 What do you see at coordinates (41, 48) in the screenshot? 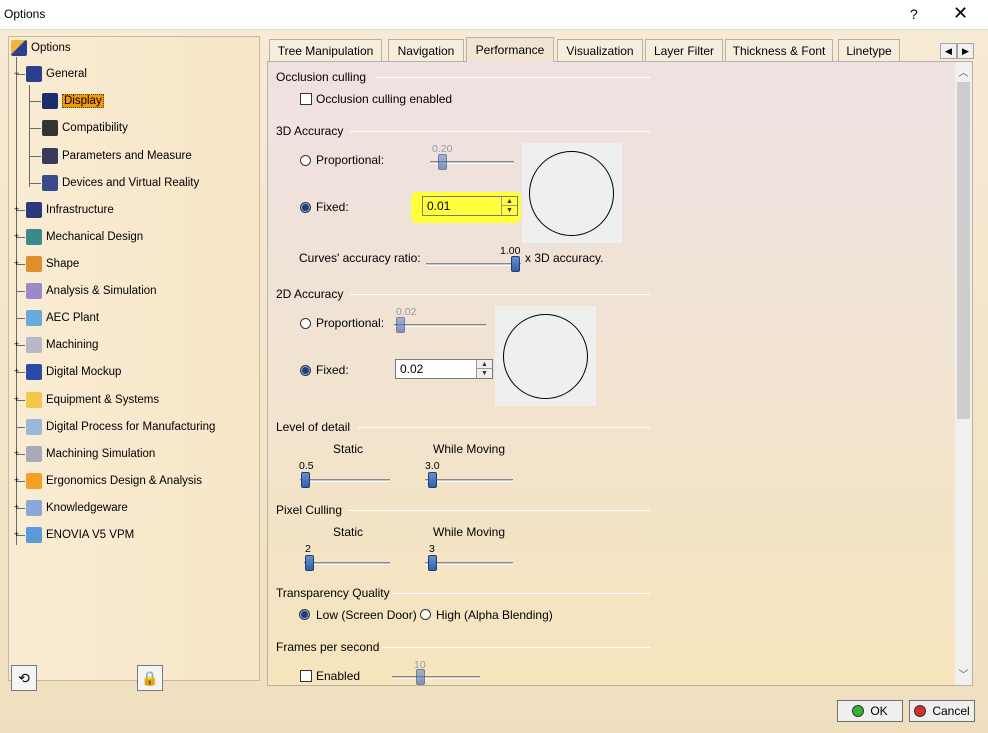
I see `tree-root-options: Options` at bounding box center [41, 48].